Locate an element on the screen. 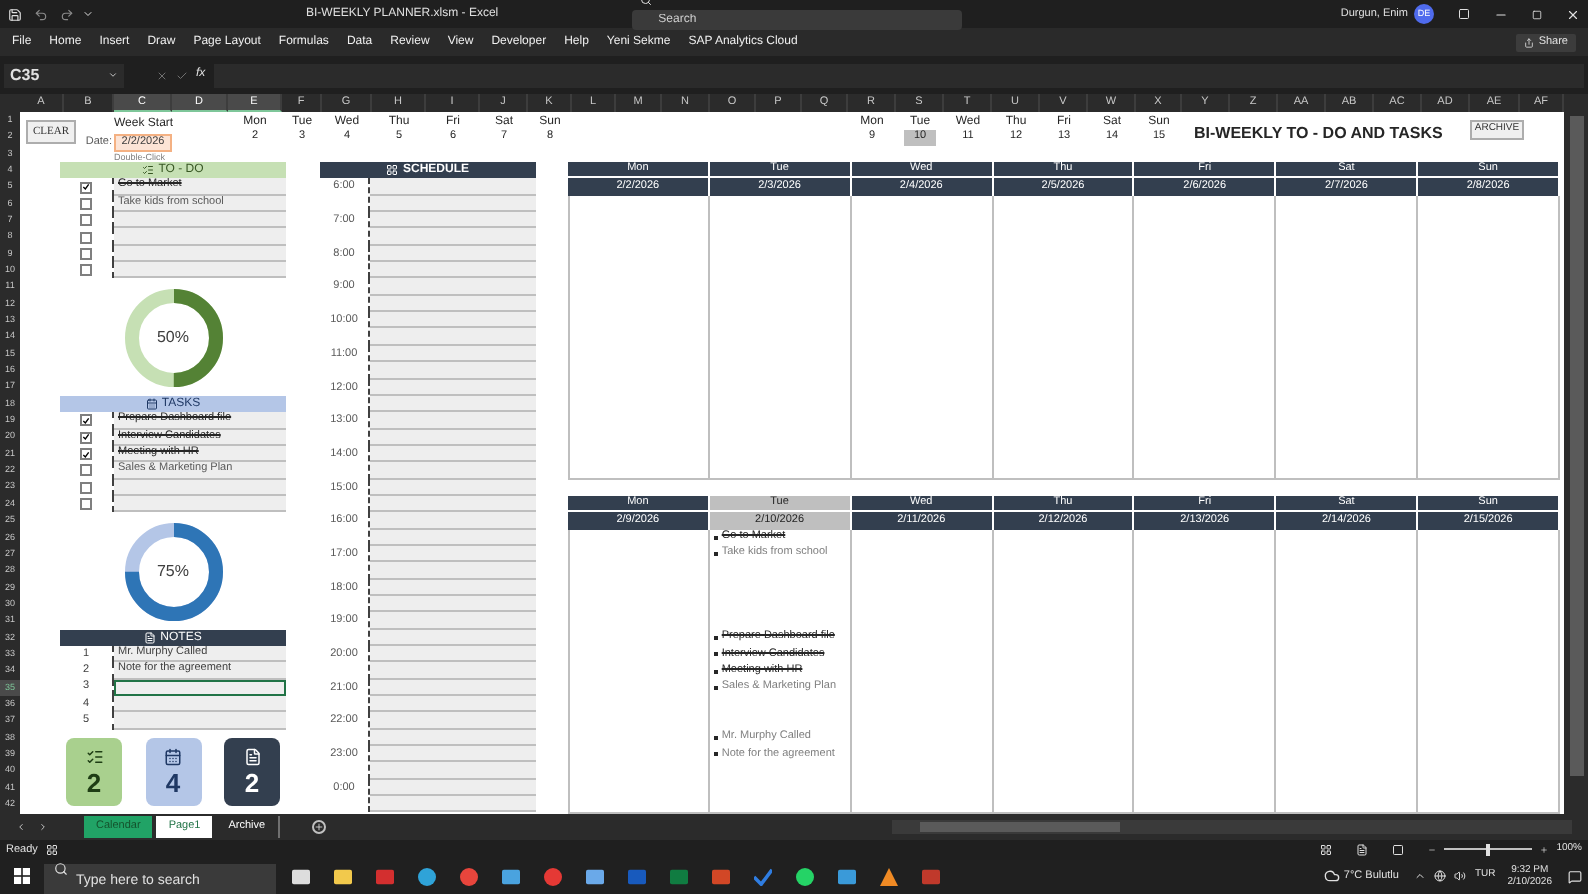 Image resolution: width=1588 pixels, height=894 pixels. tray-icon is located at coordinates (1420, 876).